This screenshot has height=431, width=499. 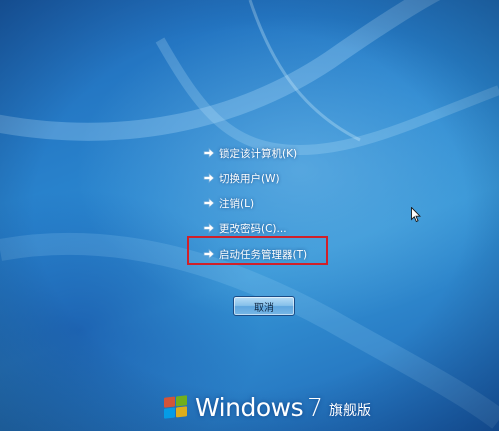 I want to click on task-manager-highlight-box, so click(x=257, y=250).